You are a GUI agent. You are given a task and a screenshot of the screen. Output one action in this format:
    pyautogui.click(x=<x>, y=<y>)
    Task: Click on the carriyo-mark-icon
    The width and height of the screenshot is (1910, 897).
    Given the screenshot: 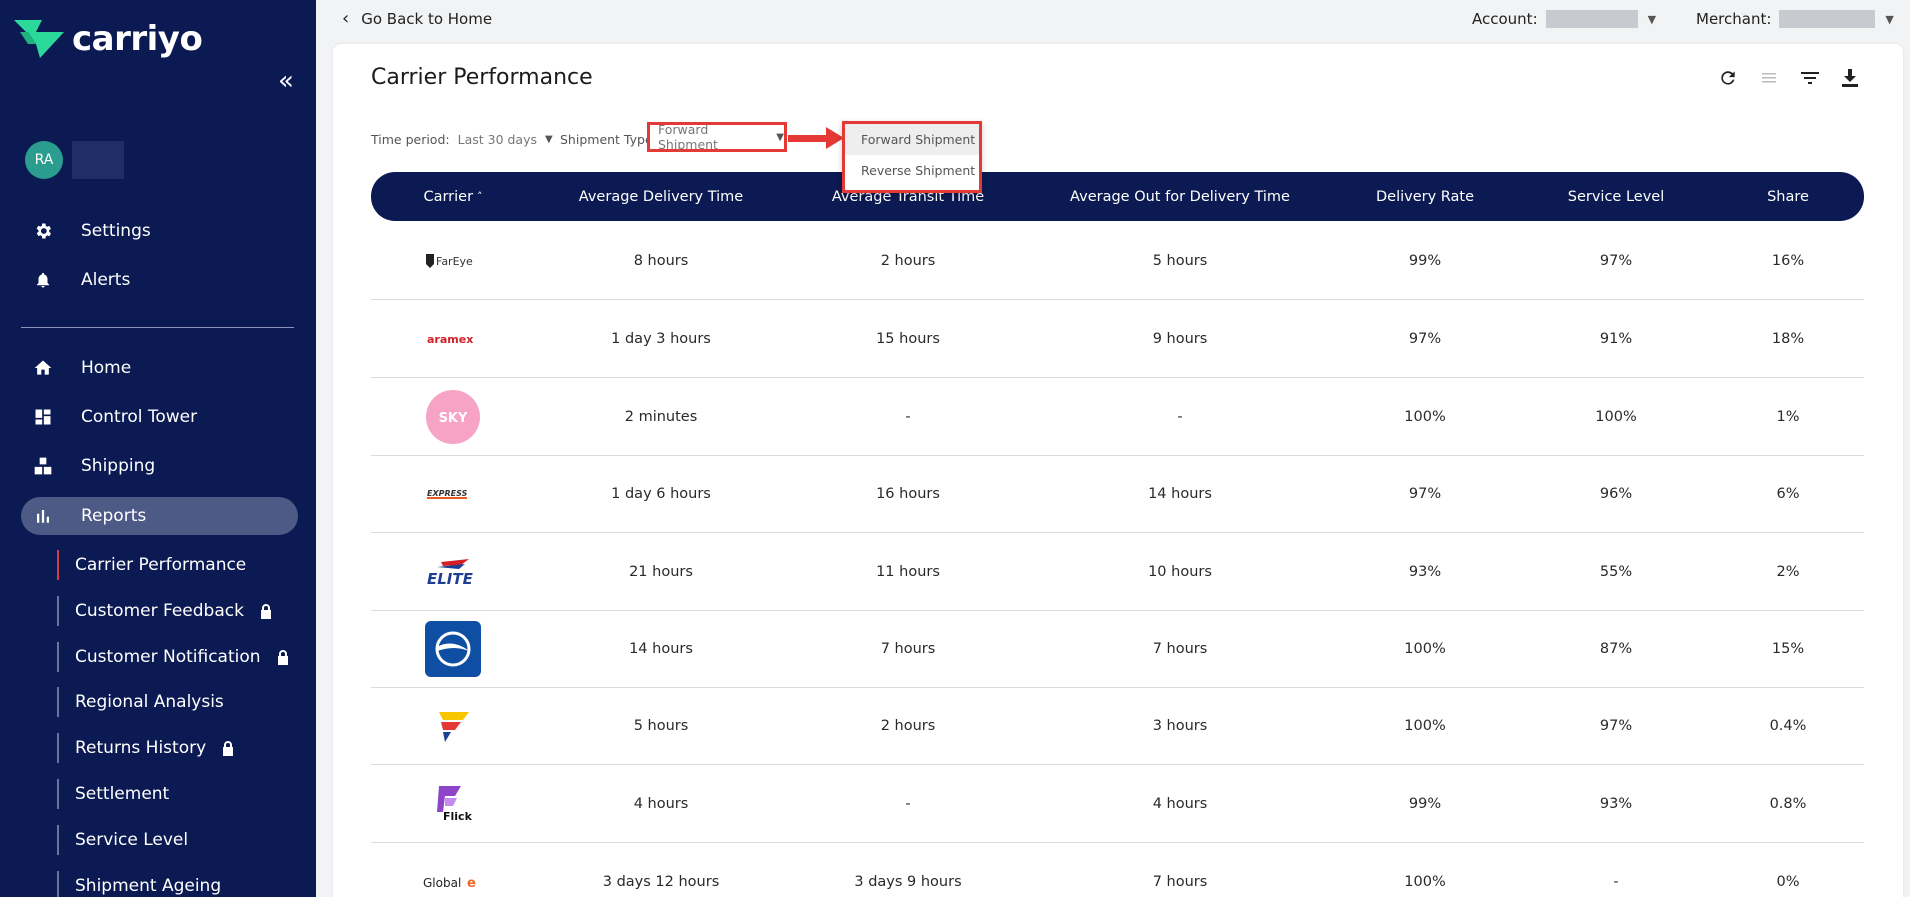 What is the action you would take?
    pyautogui.click(x=39, y=39)
    